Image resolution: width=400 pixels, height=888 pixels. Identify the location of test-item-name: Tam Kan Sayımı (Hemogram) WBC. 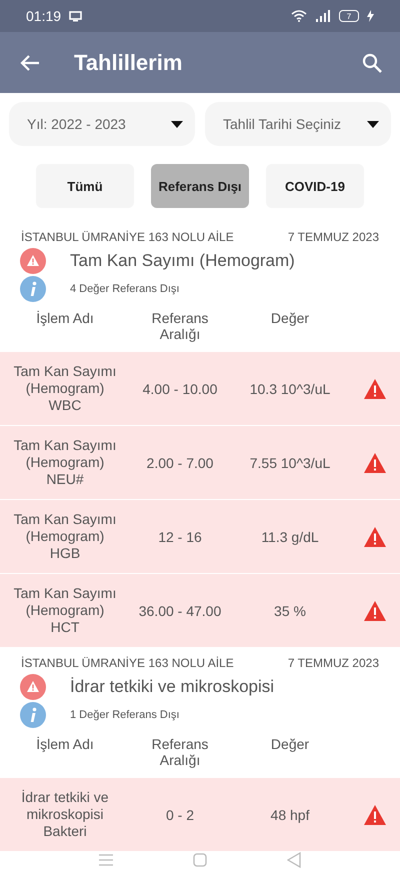
(65, 388).